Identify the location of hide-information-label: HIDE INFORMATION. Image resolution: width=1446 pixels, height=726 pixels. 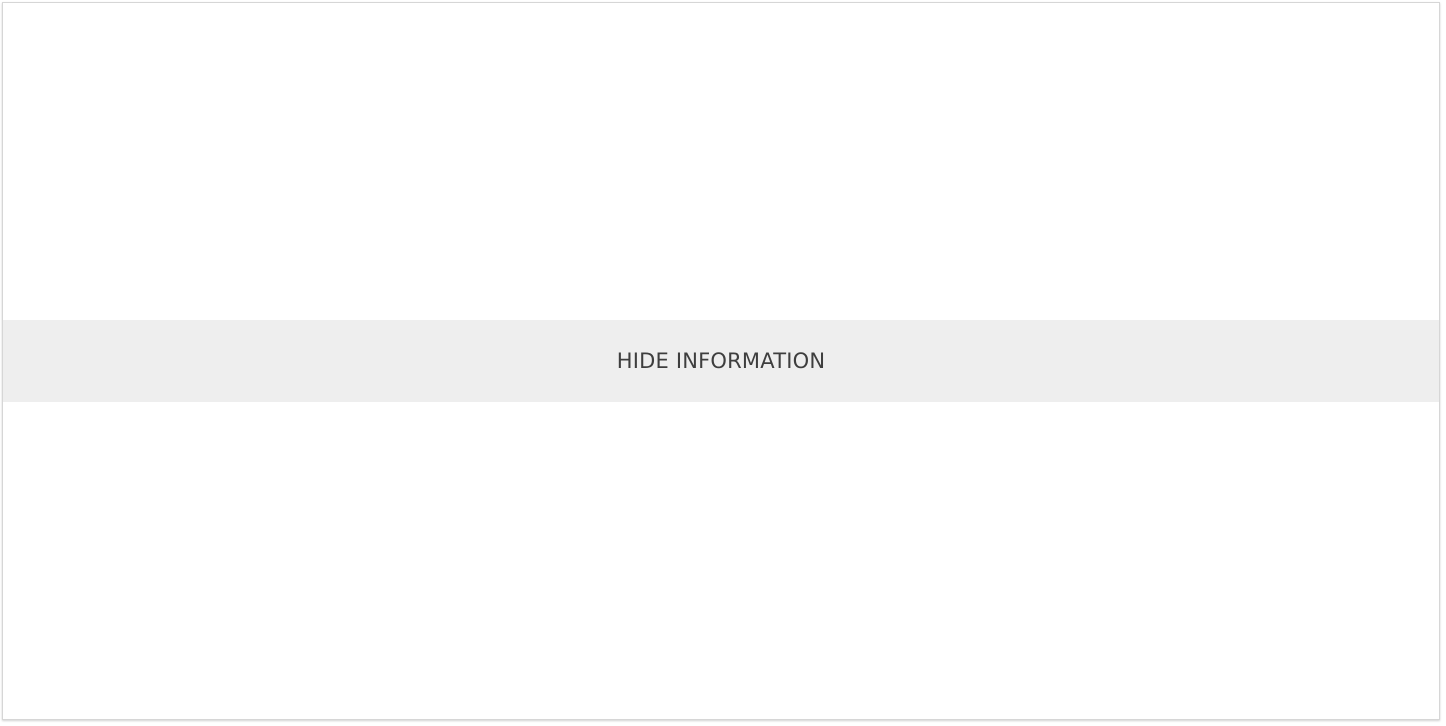
(721, 361).